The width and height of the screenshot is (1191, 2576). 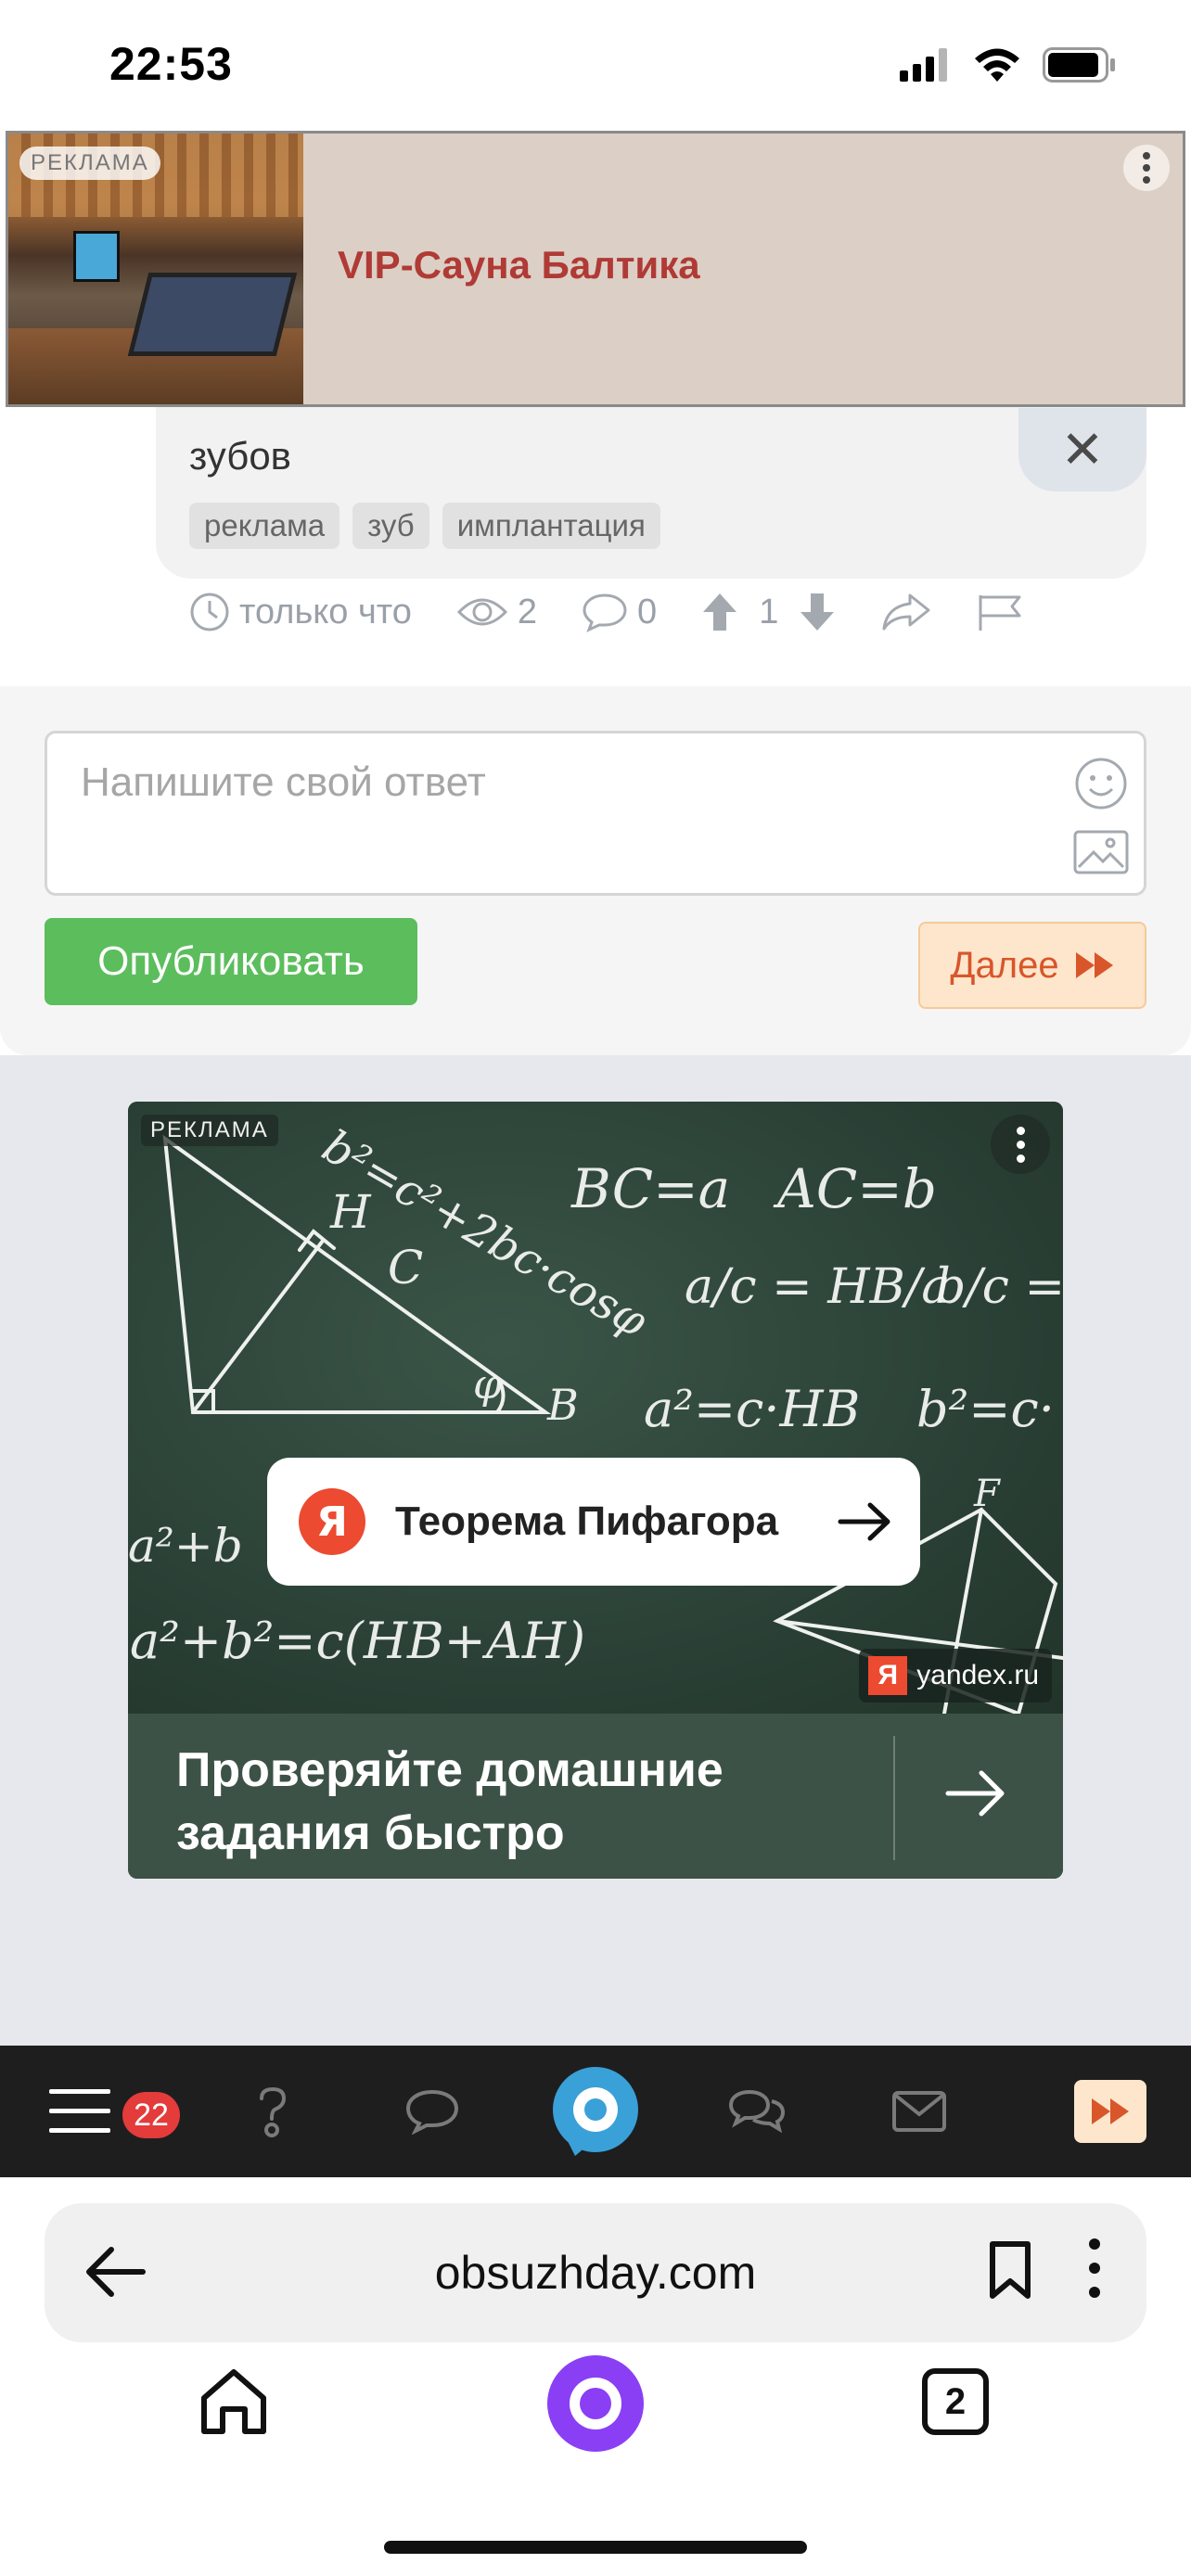 What do you see at coordinates (151, 2115) in the screenshot?
I see `notifications-badge: 22` at bounding box center [151, 2115].